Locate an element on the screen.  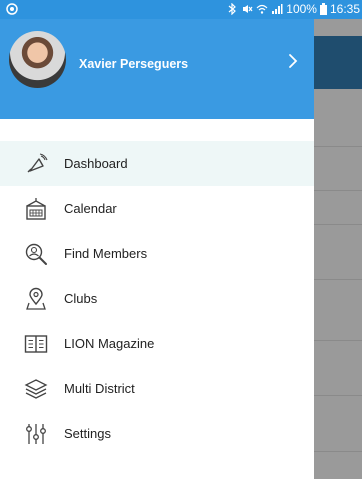
menu-label: Multi District is located at coordinates (99, 388).